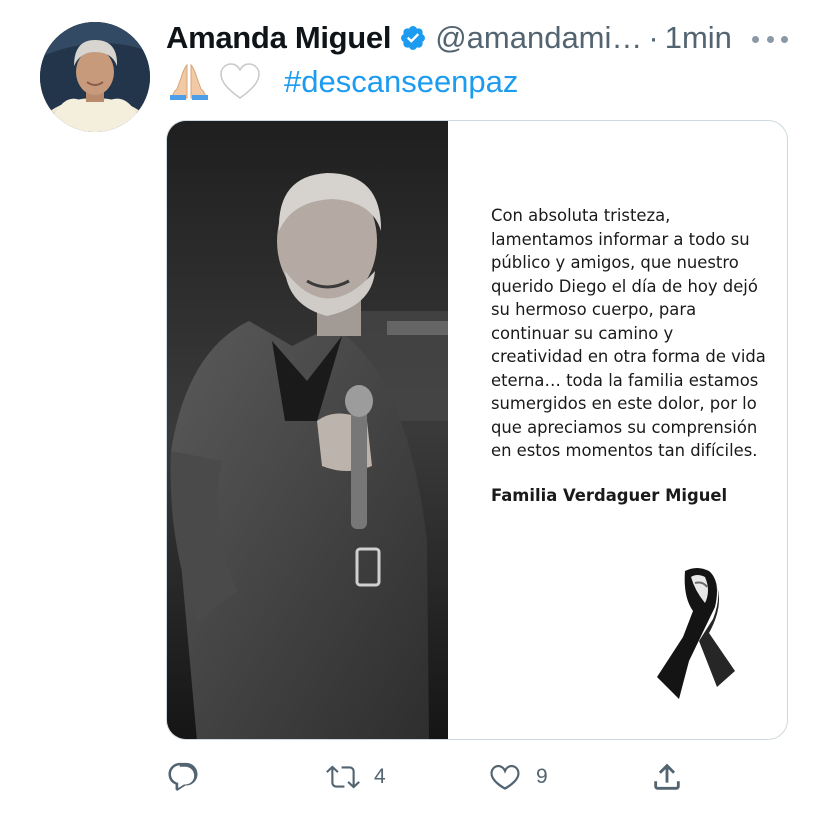  I want to click on reply-icon, so click(183, 776).